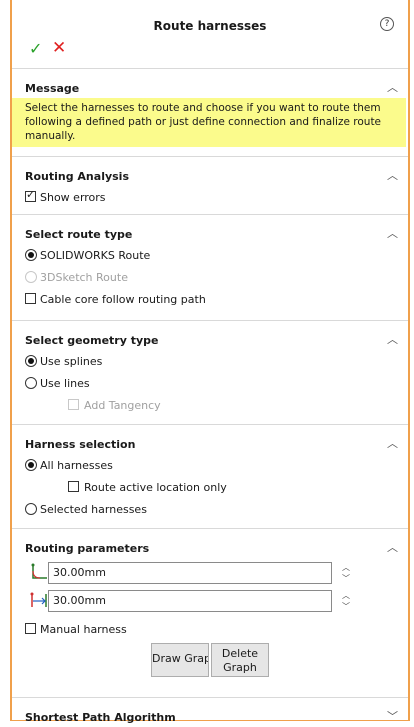 The width and height of the screenshot is (414, 727). What do you see at coordinates (210, 543) in the screenshot?
I see `routing-parameters-header: Routing parameters ︿` at bounding box center [210, 543].